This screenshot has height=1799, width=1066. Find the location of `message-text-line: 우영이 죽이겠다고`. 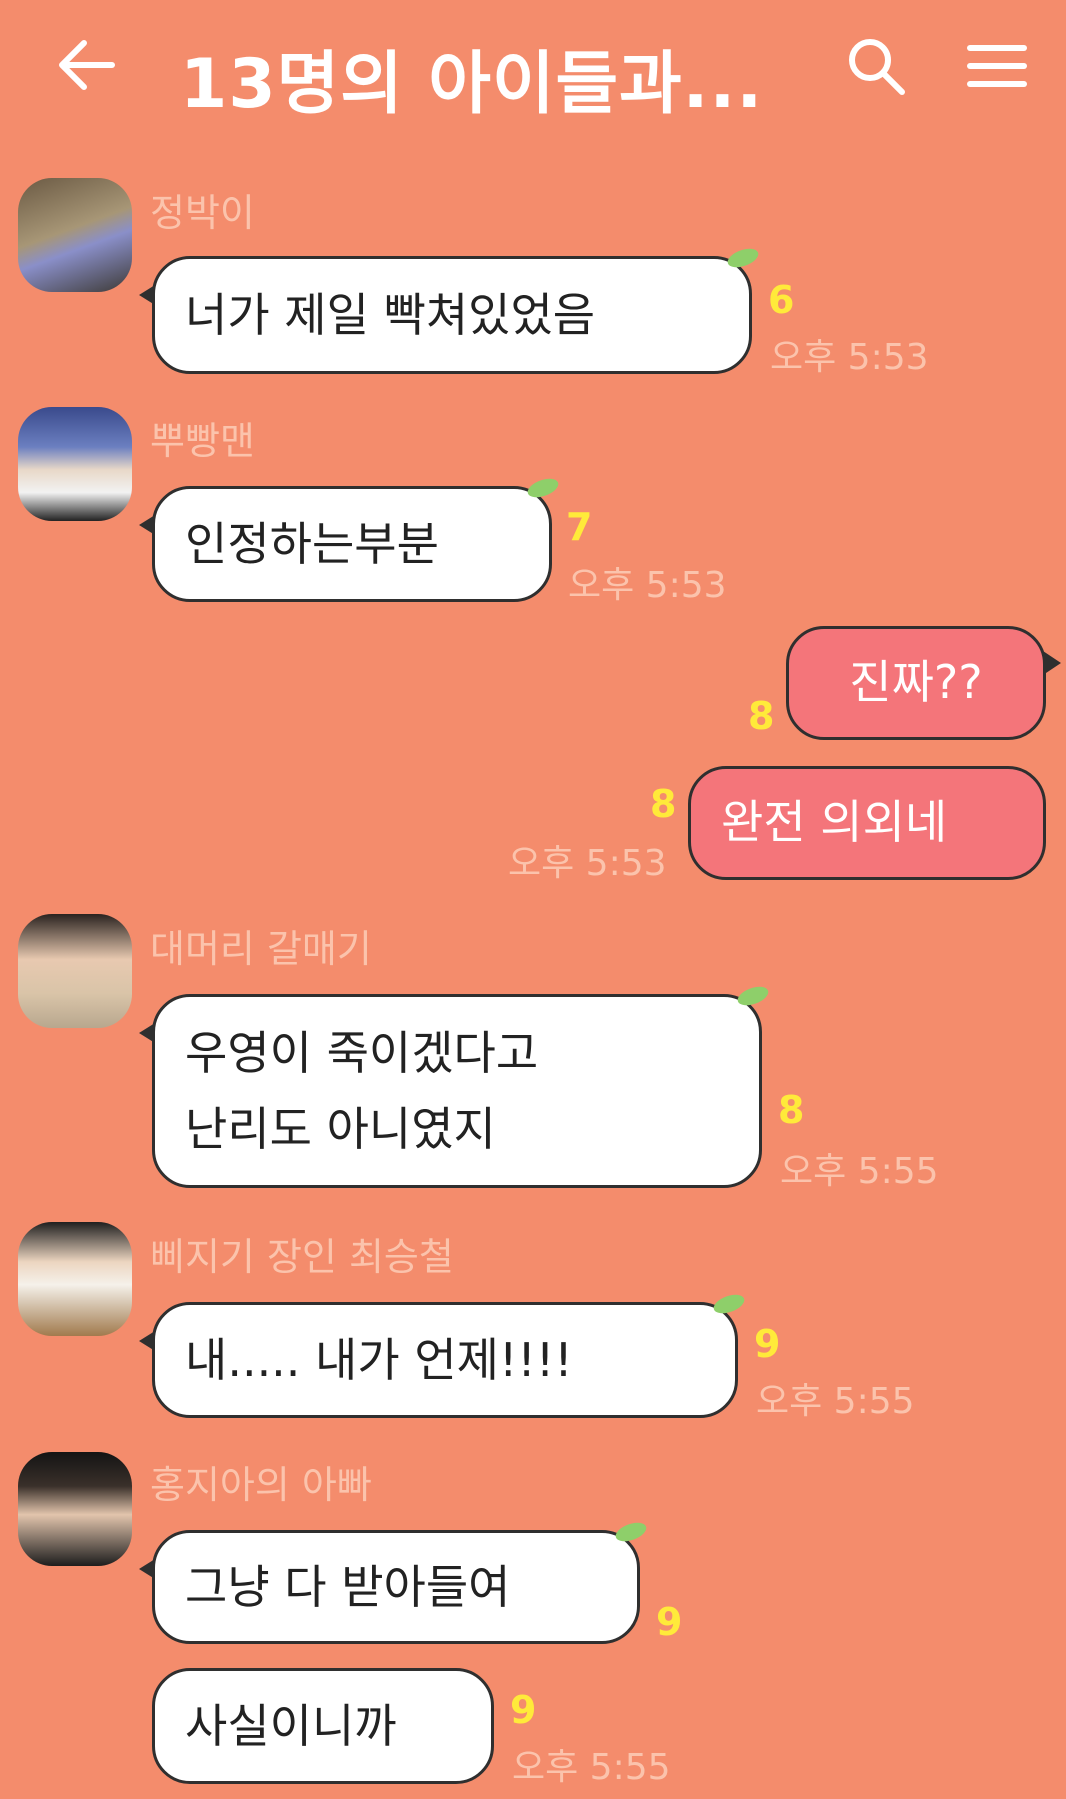

message-text-line: 우영이 죽이겠다고 is located at coordinates (362, 1053).